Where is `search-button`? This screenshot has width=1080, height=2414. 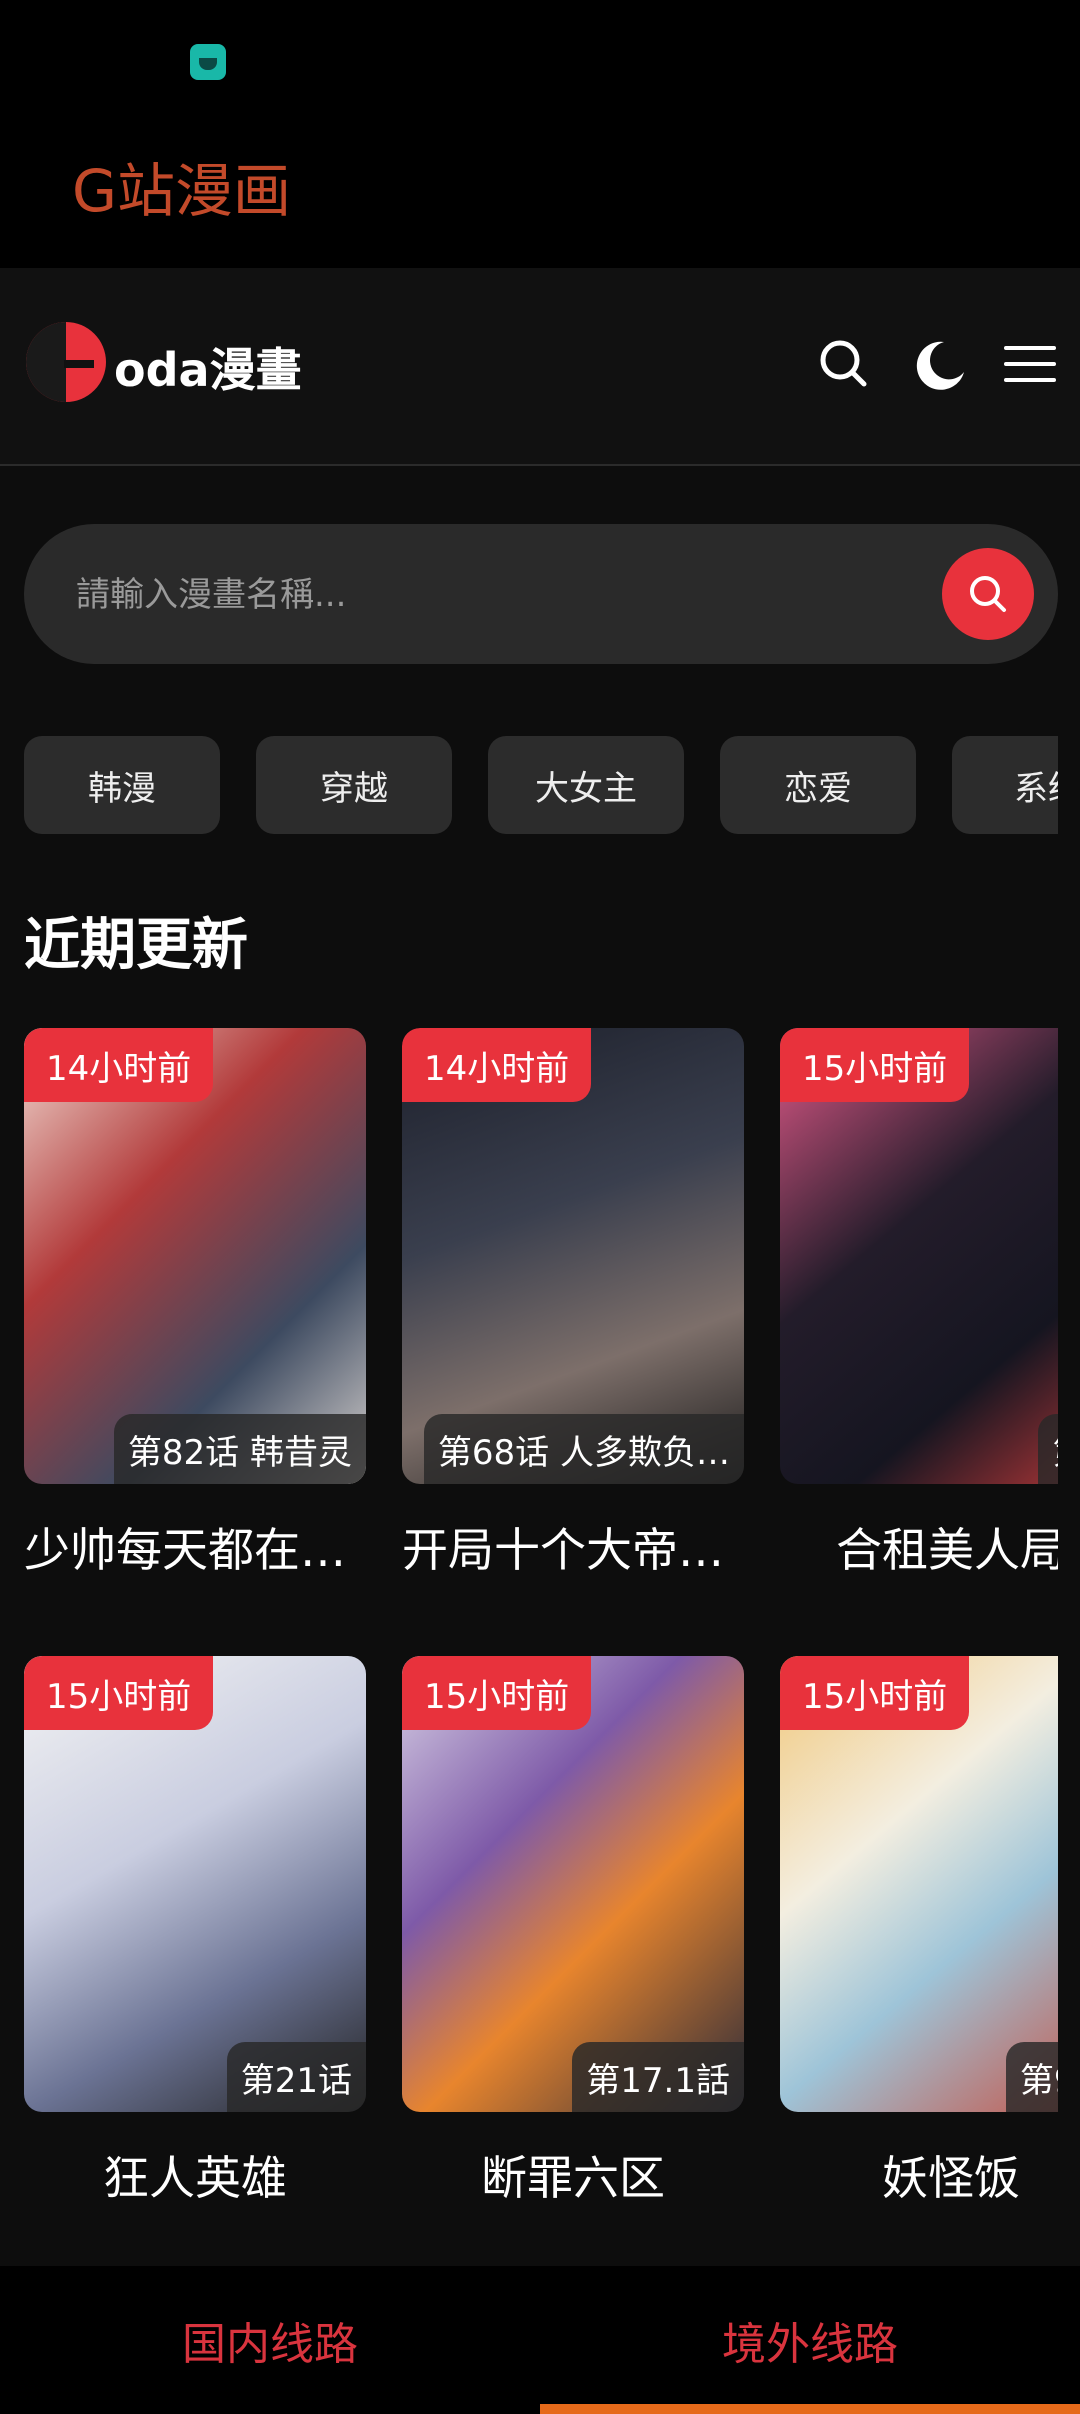 search-button is located at coordinates (988, 594).